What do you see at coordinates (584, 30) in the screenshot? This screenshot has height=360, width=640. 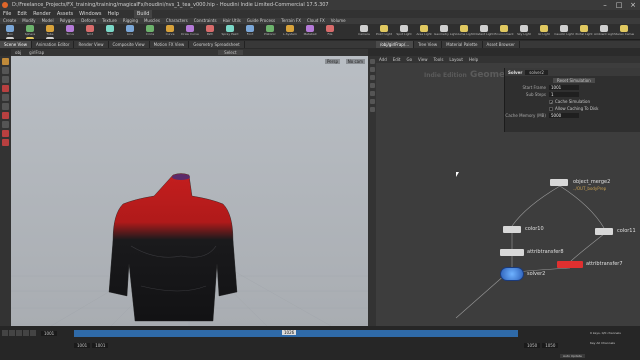 I see `light-tool-portal-light: Portal Light` at bounding box center [584, 30].